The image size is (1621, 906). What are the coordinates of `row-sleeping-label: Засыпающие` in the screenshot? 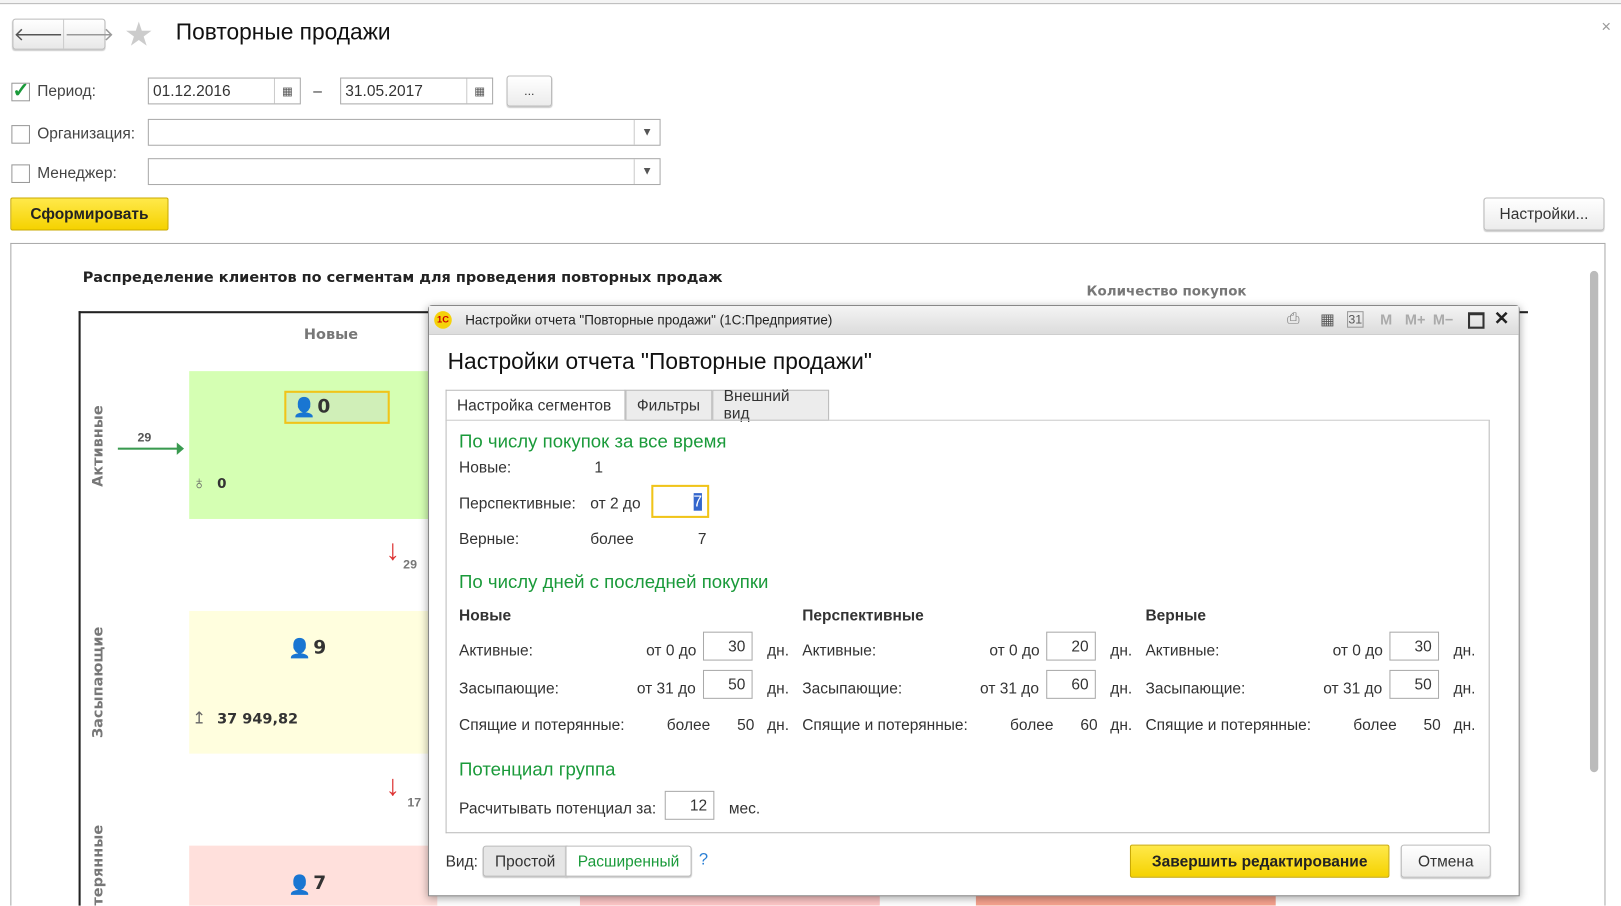 It's located at (98, 682).